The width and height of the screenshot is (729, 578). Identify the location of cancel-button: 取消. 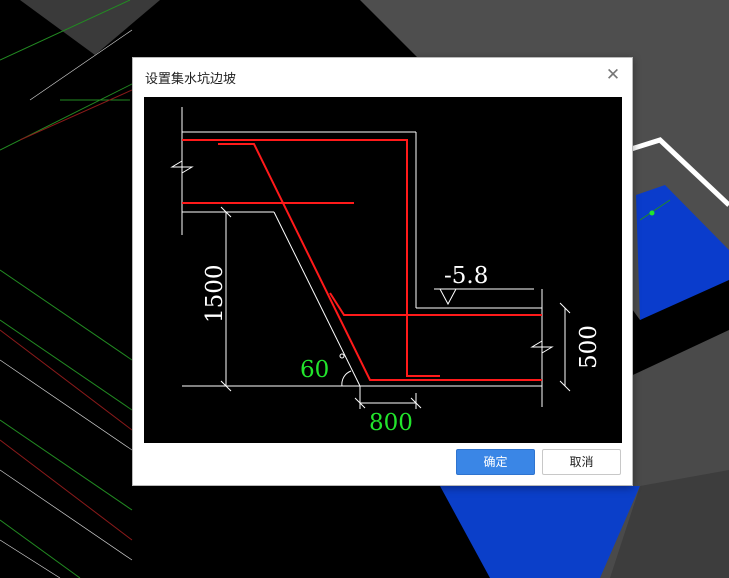
(581, 462).